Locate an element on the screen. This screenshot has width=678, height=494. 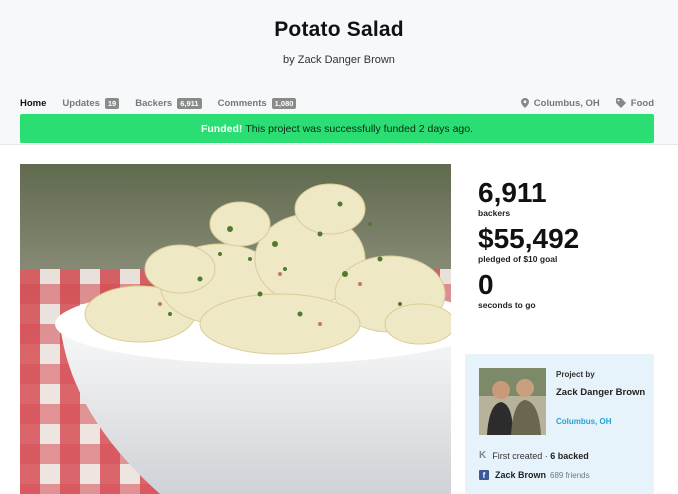
pledged-label: pledged of $10 goal is located at coordinates (518, 259).